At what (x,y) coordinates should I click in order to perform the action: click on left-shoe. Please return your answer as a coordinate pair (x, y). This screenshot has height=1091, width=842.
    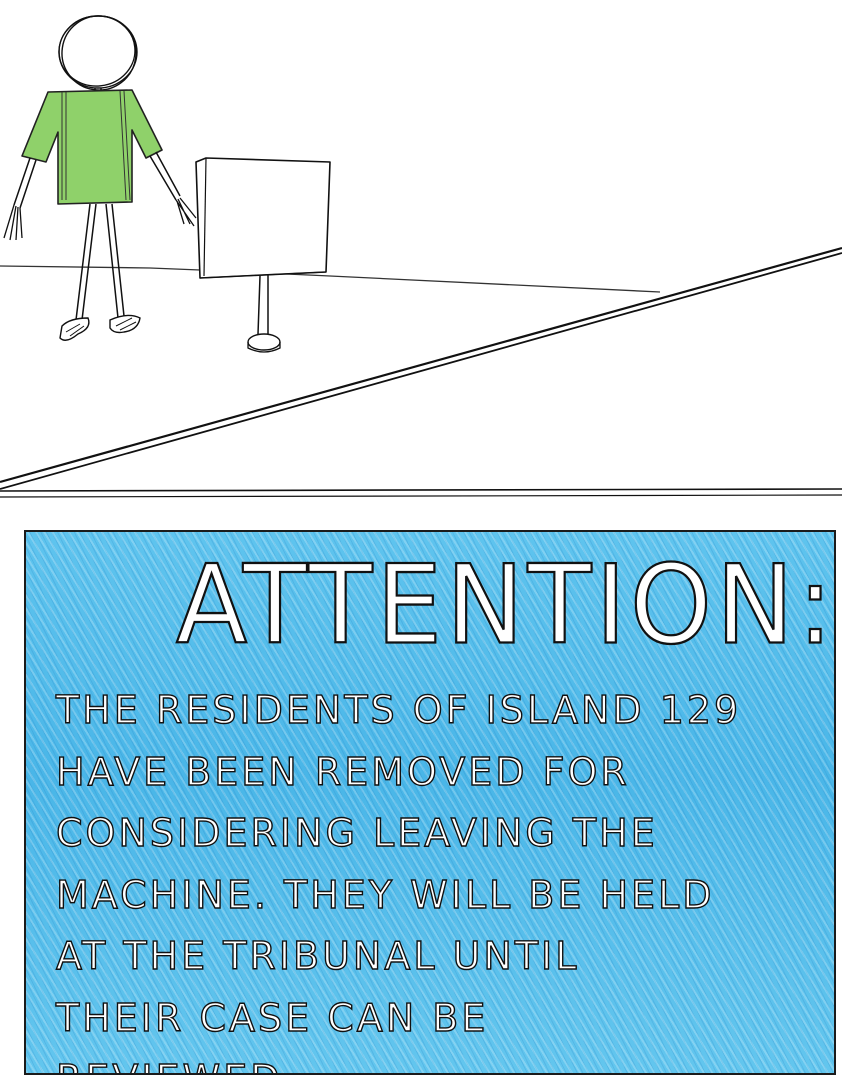
    Looking at the image, I should click on (74, 329).